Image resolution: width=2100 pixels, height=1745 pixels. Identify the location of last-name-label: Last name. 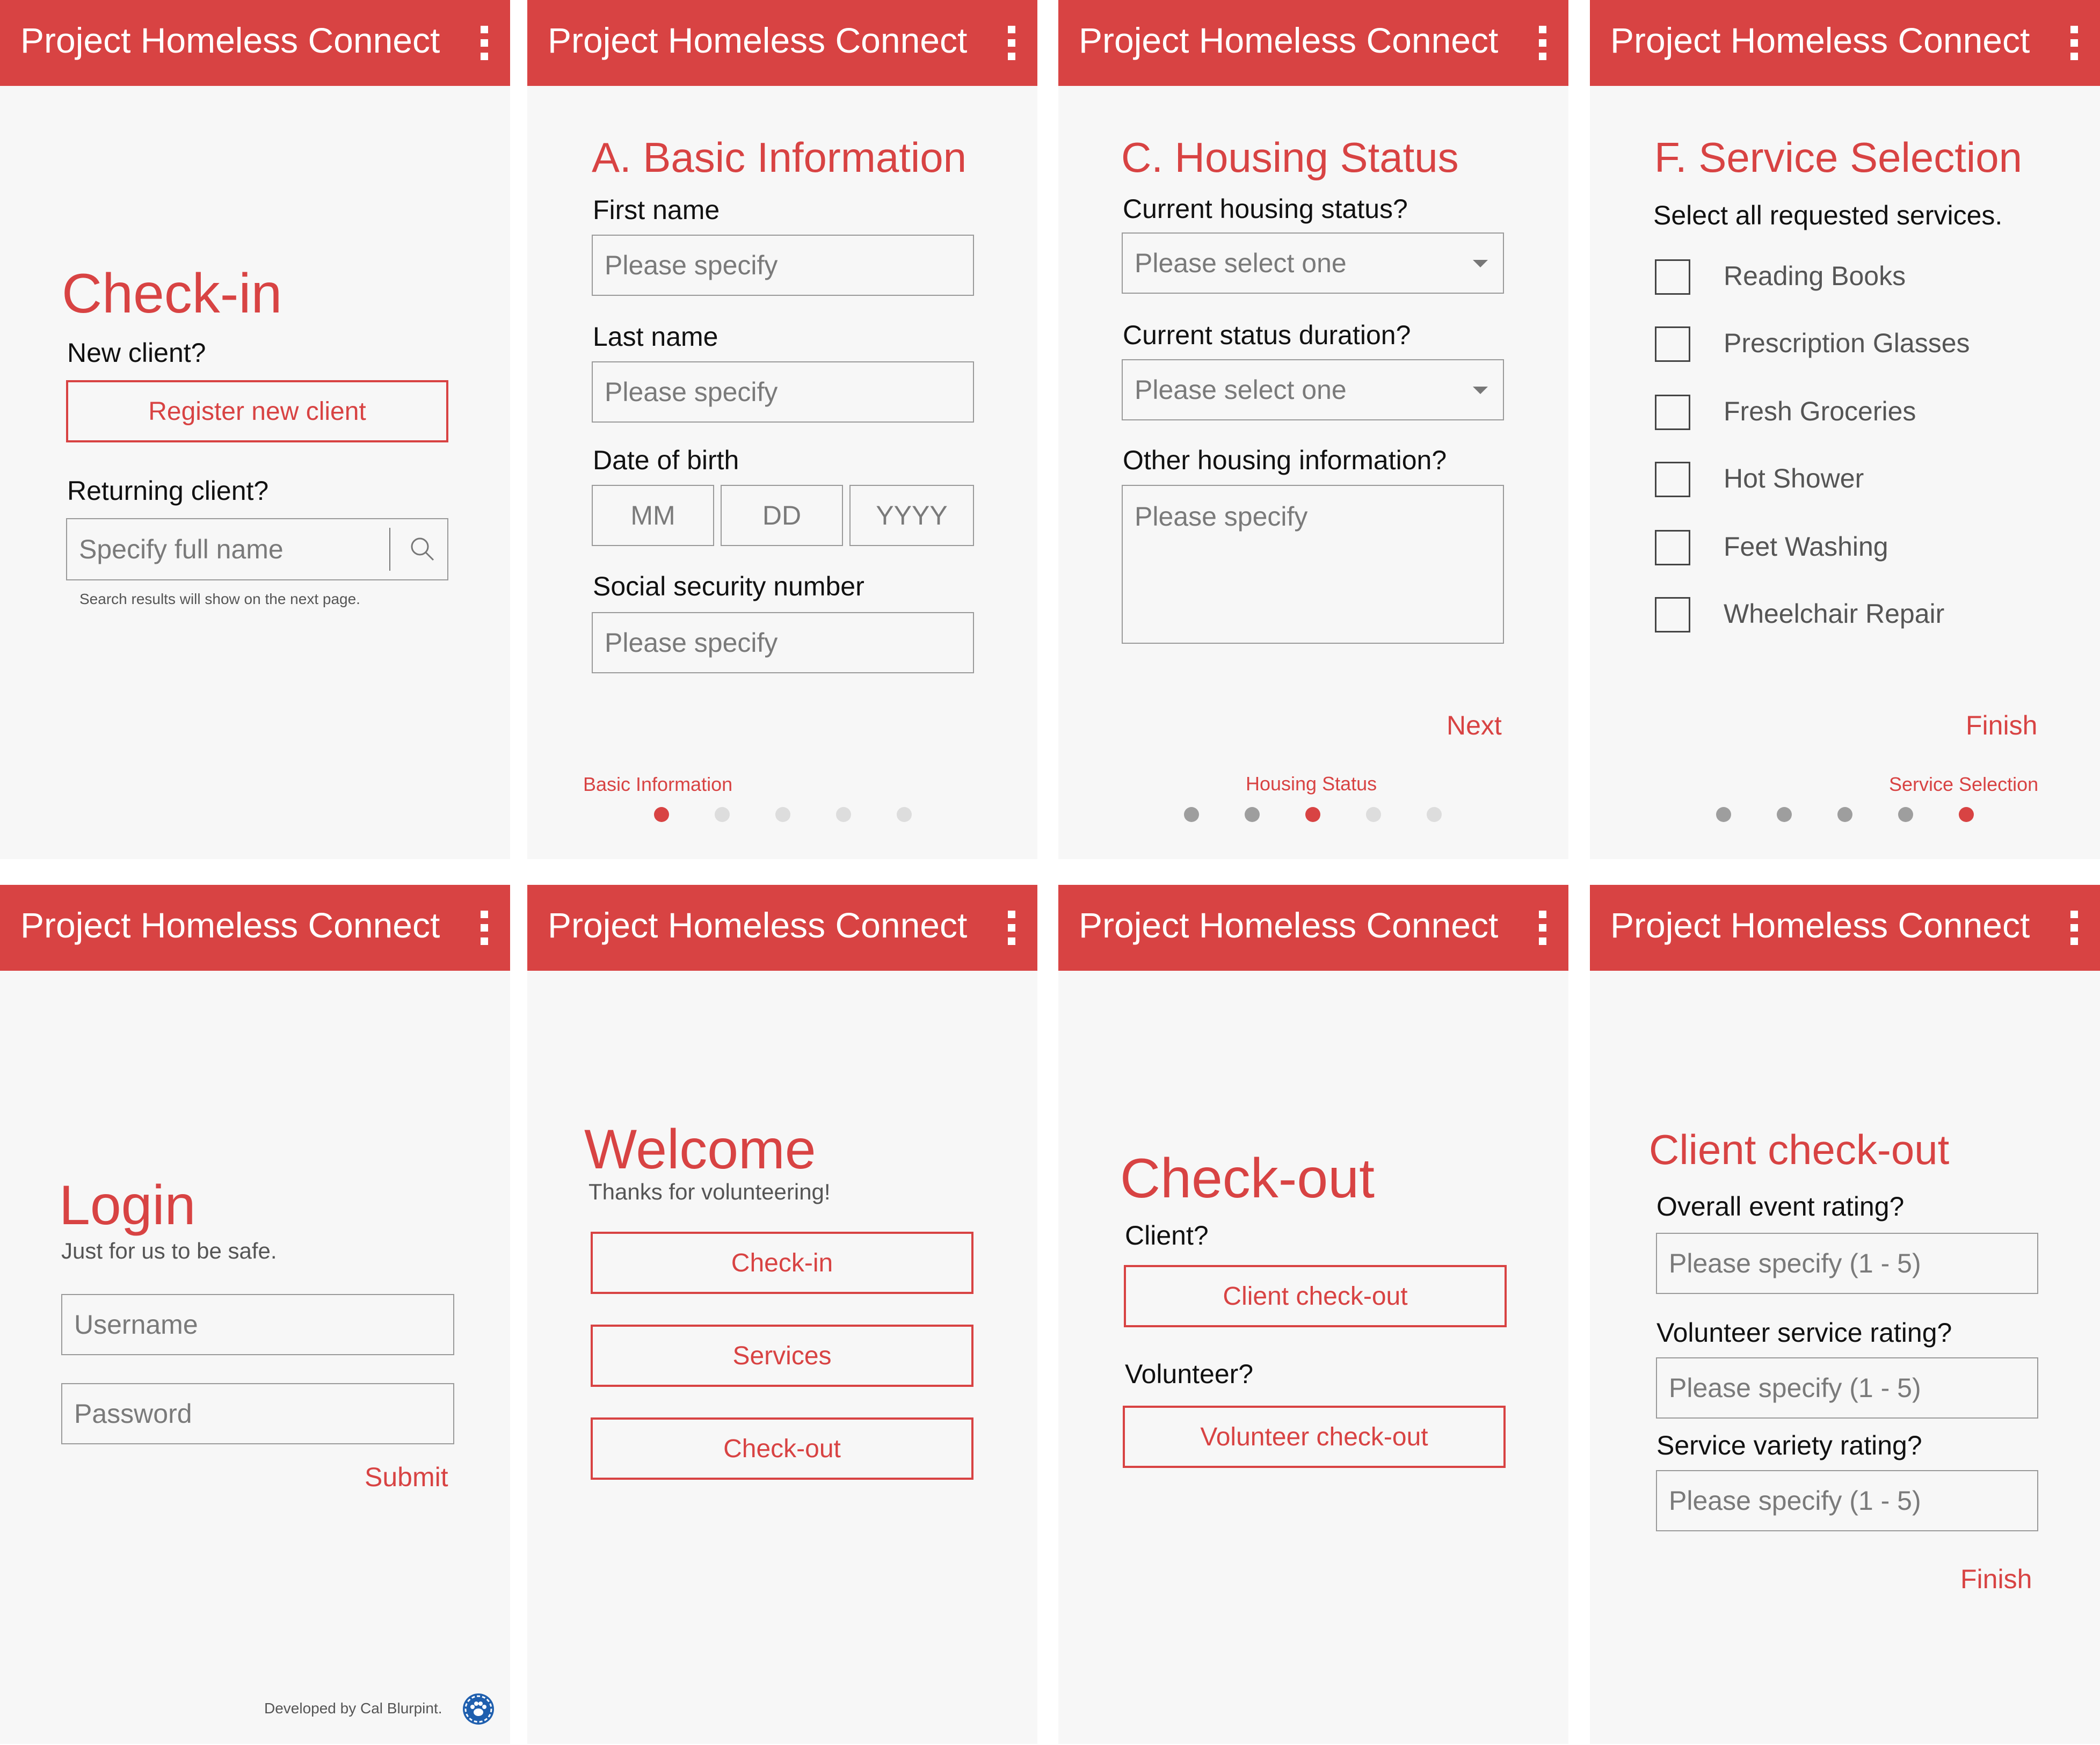
(656, 337).